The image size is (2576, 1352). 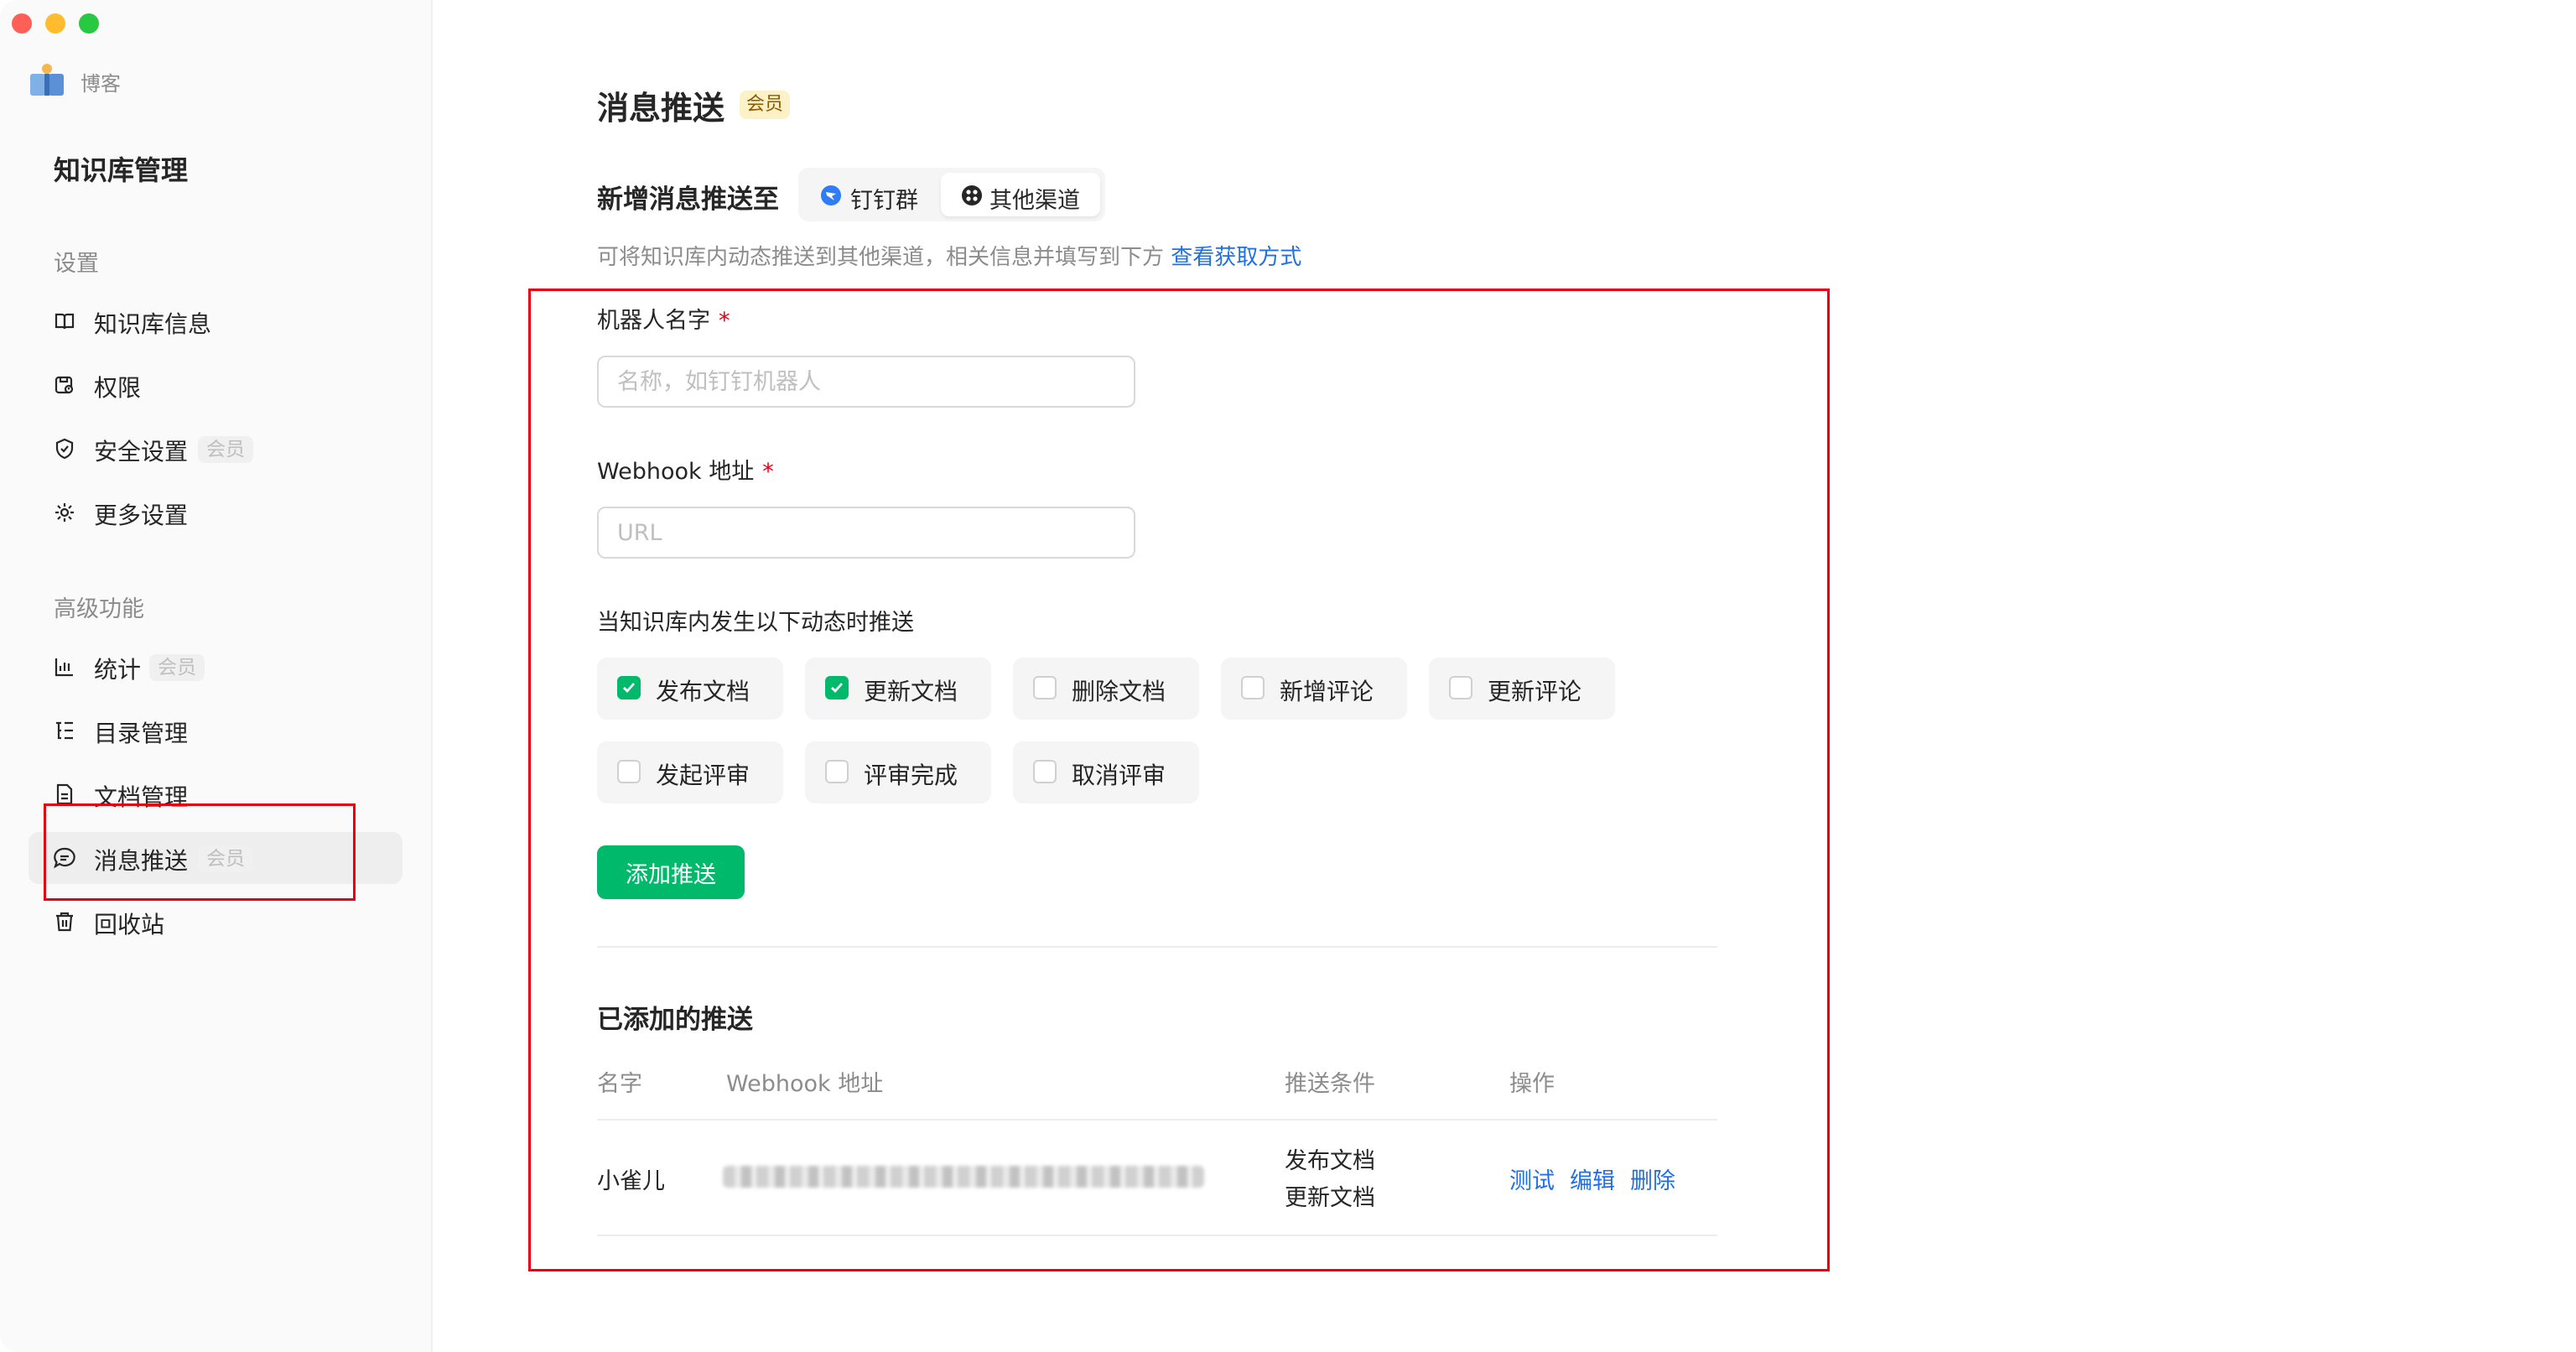 What do you see at coordinates (118, 388) in the screenshot?
I see `sidebar-item-label: 权限` at bounding box center [118, 388].